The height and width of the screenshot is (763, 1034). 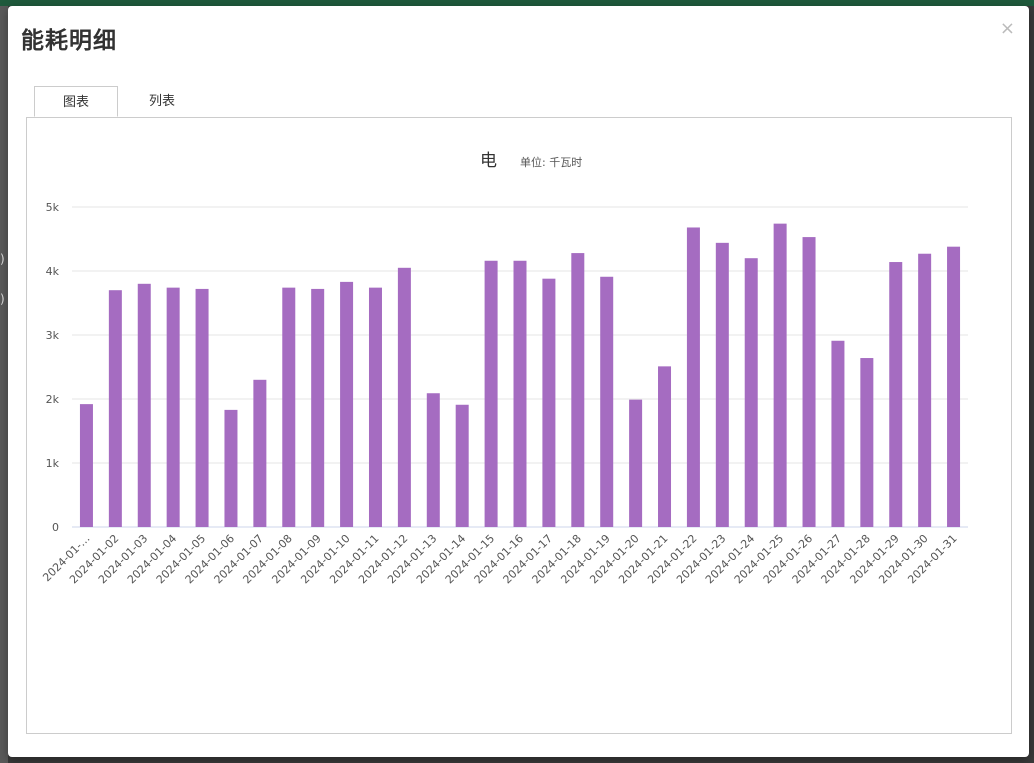 I want to click on y-tick-label: 4k, so click(x=53, y=271).